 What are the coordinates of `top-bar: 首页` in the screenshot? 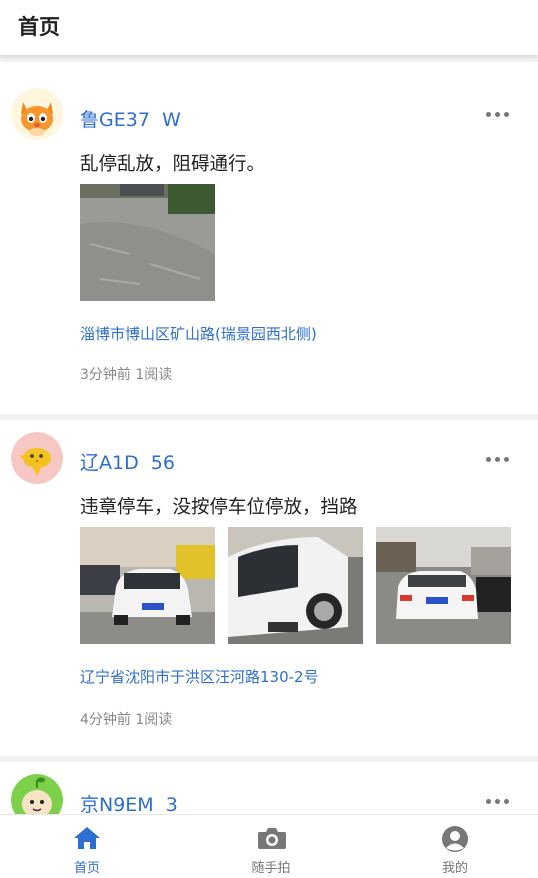 It's located at (269, 27).